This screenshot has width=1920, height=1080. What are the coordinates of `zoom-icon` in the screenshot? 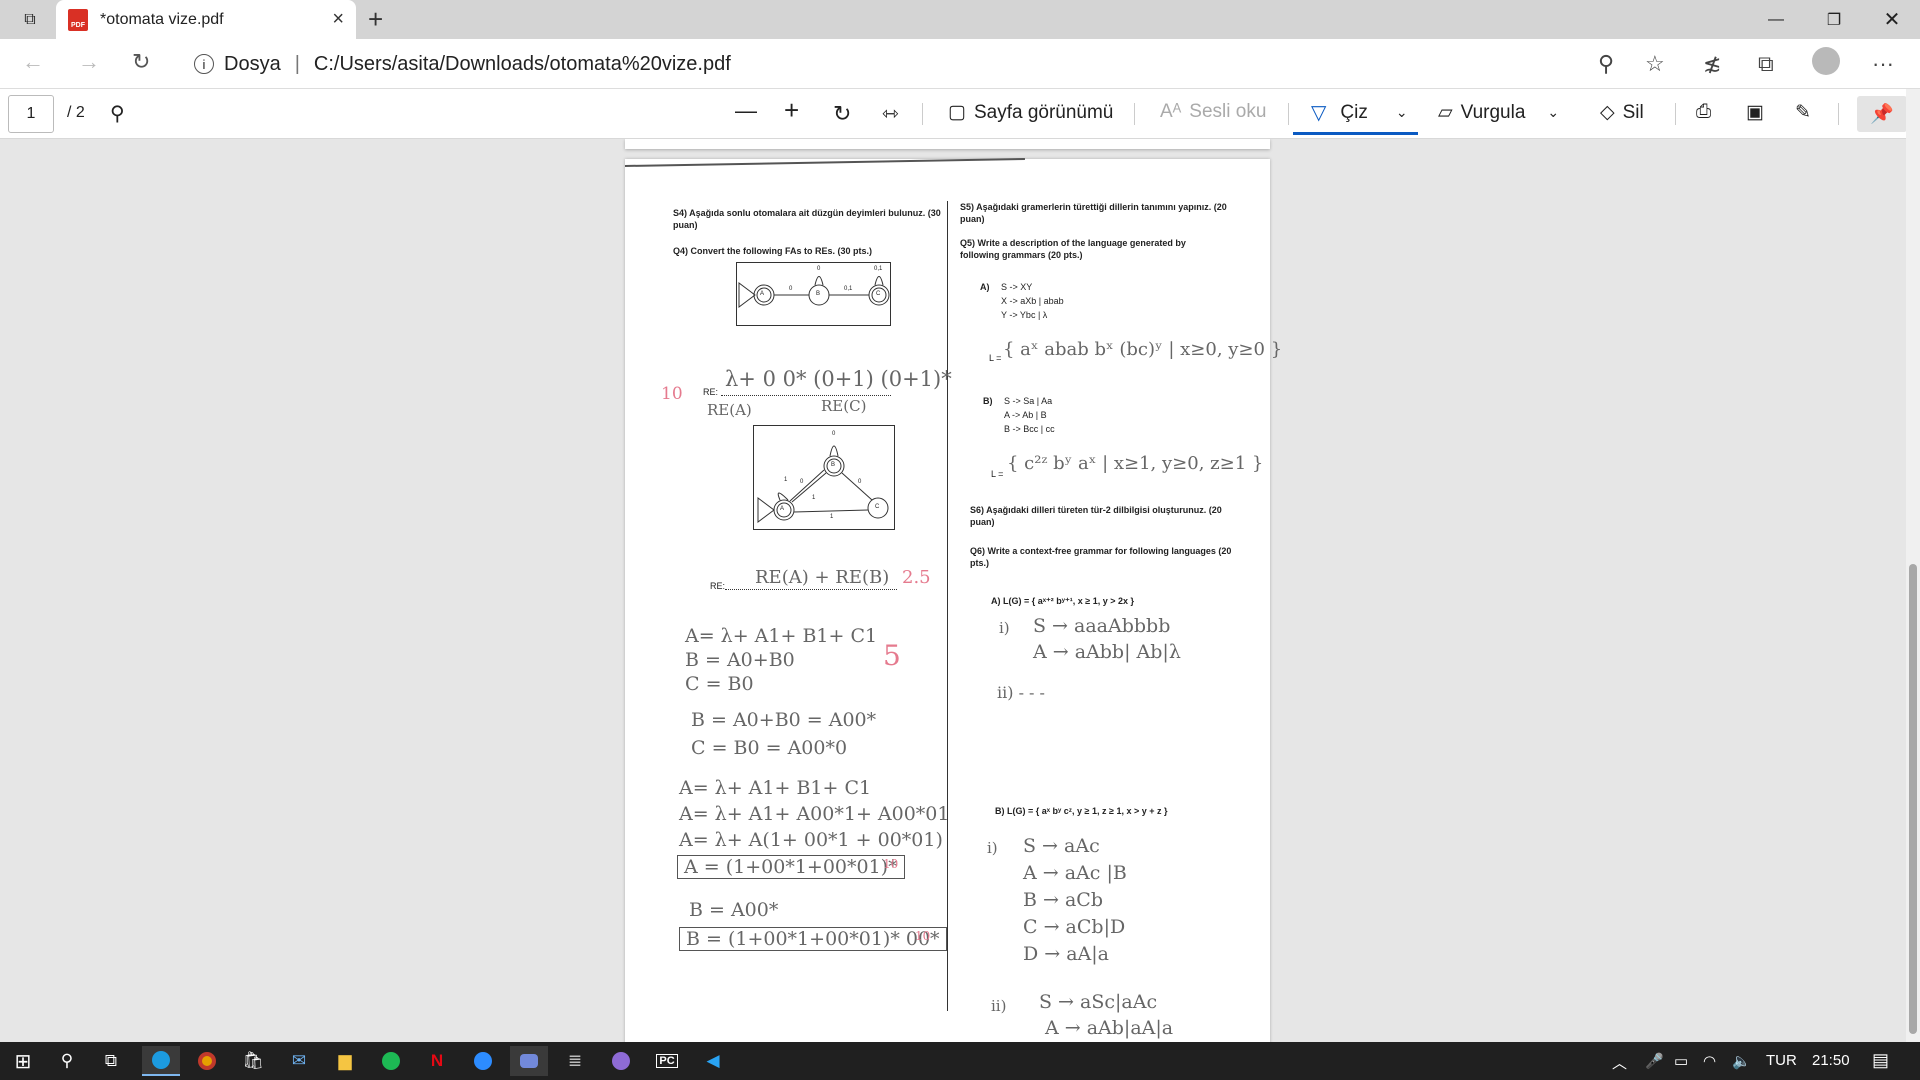 It's located at (483, 1061).